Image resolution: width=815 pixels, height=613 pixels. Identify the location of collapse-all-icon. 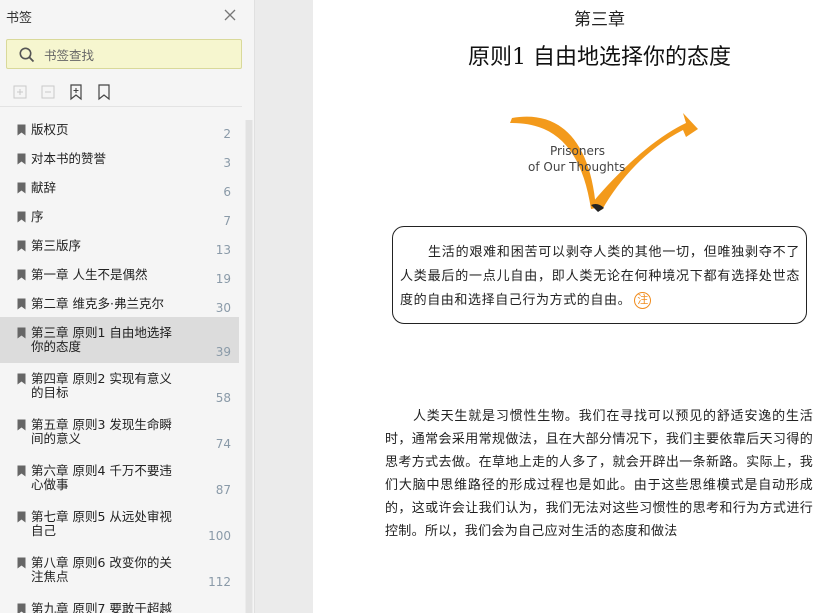
(48, 92).